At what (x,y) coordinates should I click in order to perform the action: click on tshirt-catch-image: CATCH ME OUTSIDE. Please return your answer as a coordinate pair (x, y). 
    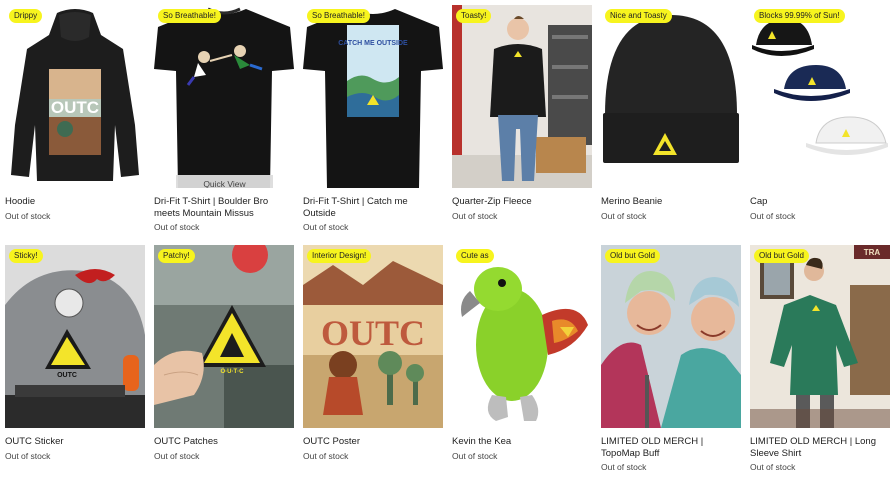
    Looking at the image, I should click on (373, 96).